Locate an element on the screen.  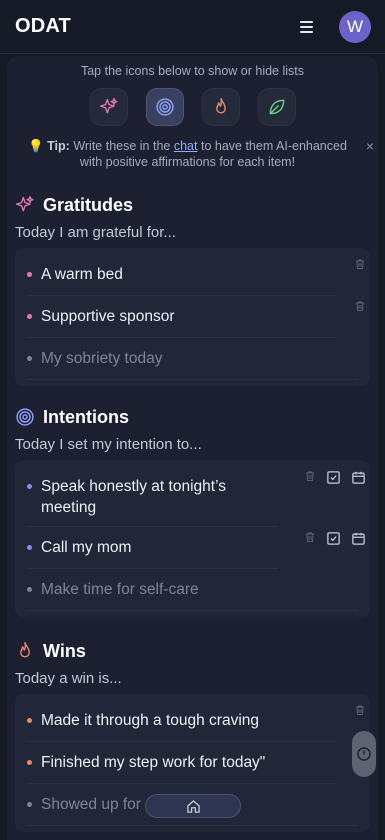
new-item-input: Make time for self-care is located at coordinates (192, 590).